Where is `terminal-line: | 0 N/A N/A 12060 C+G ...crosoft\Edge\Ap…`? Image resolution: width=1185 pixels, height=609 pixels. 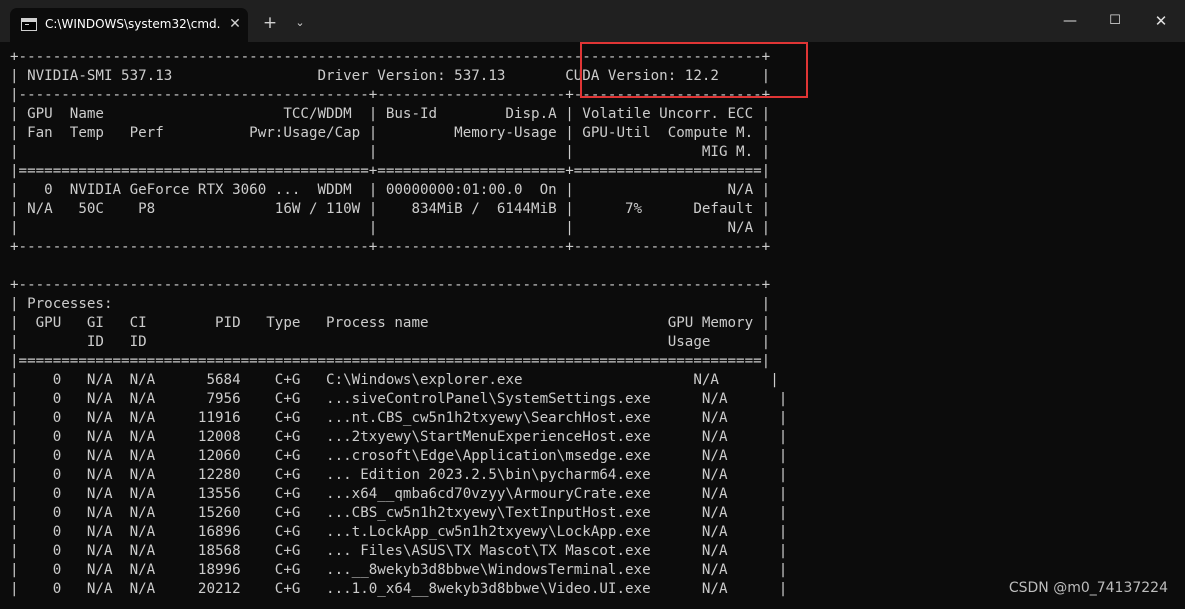 terminal-line: | 0 N/A N/A 12060 C+G ...crosoft\Edge\Ap… is located at coordinates (399, 456).